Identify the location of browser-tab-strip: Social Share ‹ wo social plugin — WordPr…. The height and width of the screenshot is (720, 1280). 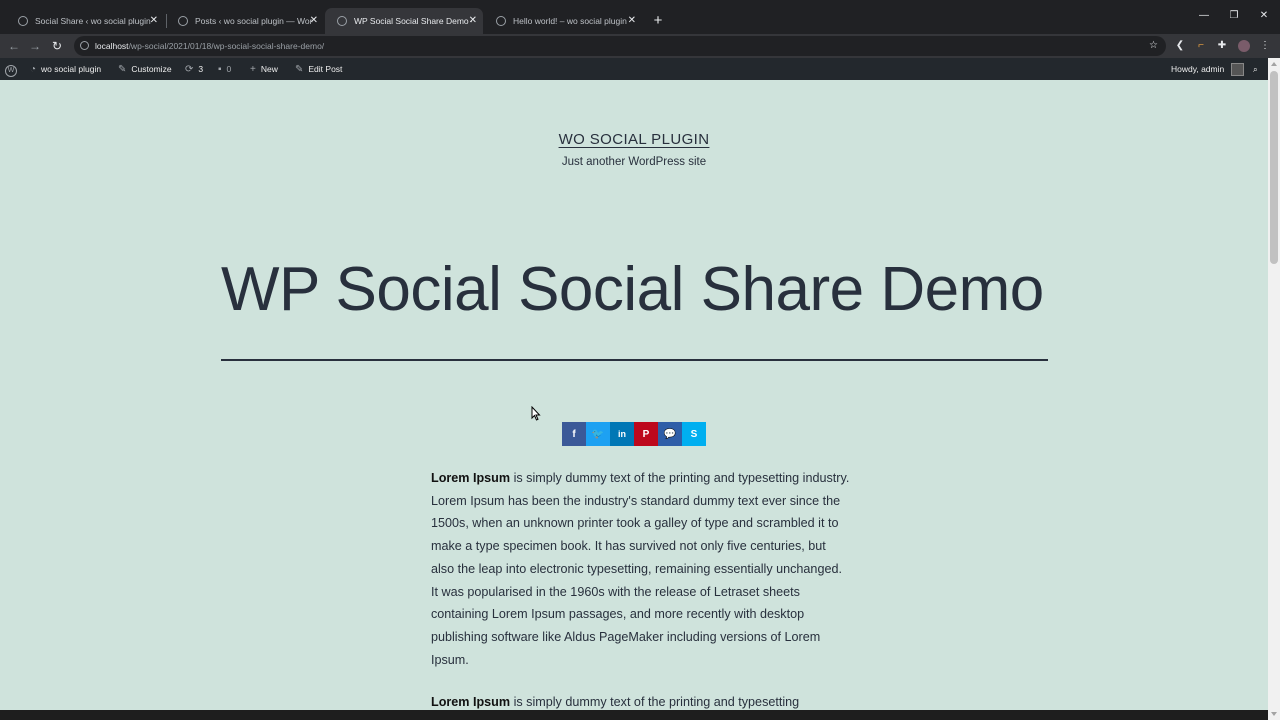
(640, 17).